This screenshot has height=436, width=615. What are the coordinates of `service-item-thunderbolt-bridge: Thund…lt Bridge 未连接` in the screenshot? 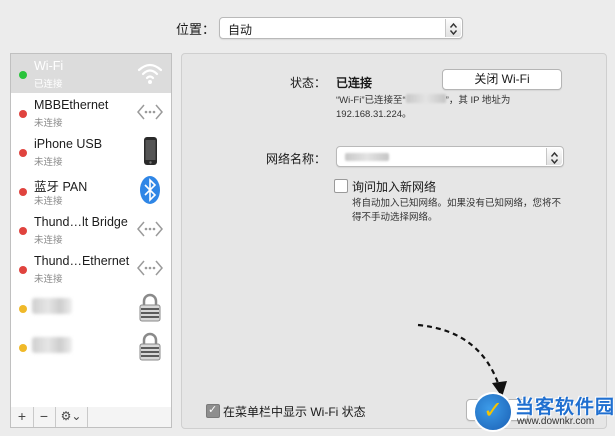 It's located at (91, 229).